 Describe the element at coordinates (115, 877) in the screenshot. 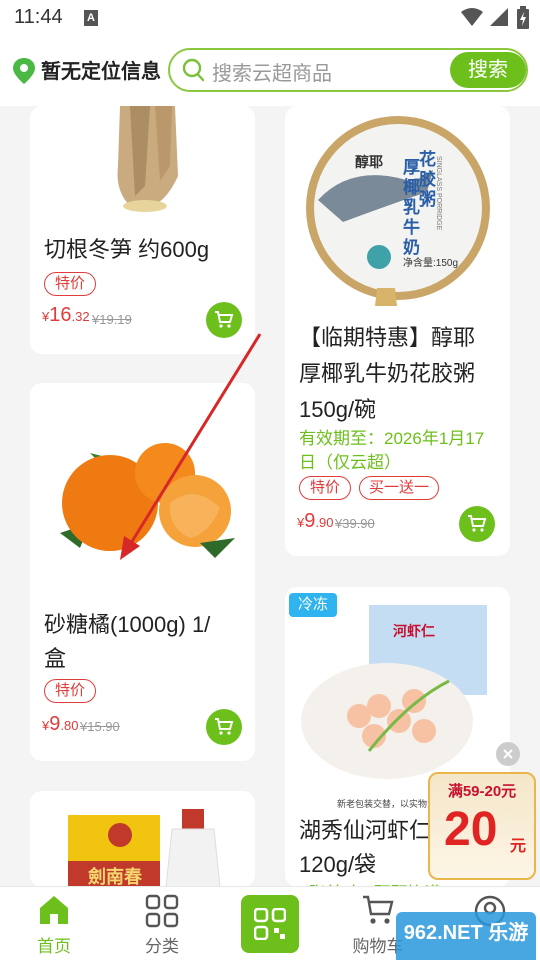

I see `liquor-label: 劍南春` at that location.